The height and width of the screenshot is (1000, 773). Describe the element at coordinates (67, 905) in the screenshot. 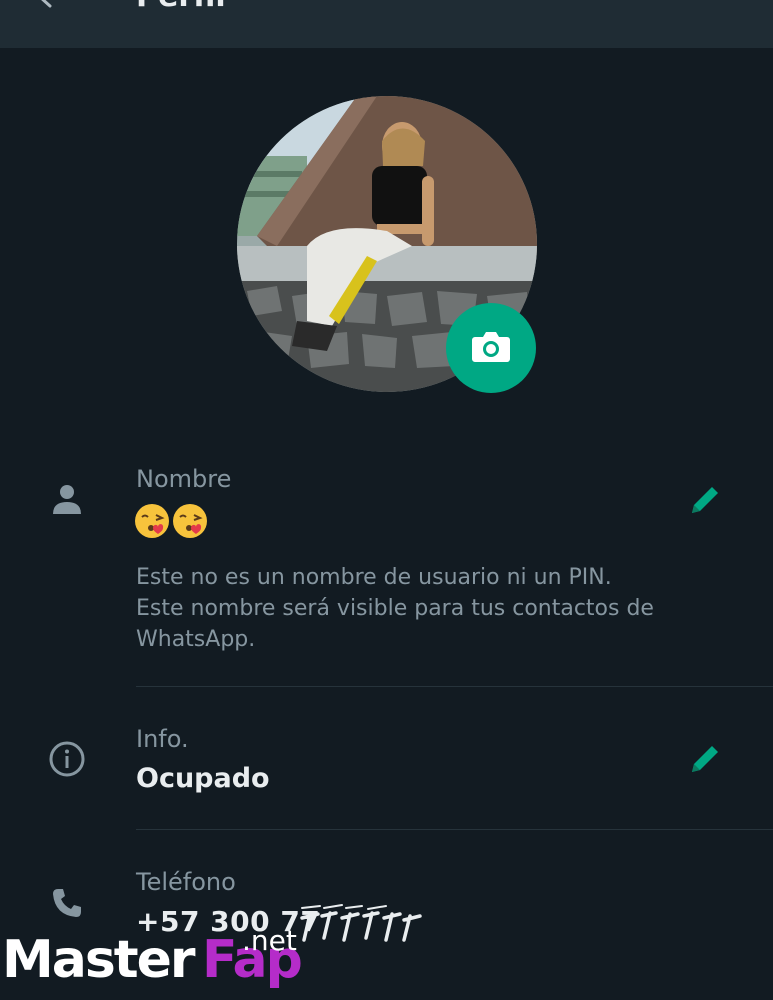

I see `phone-icon` at that location.